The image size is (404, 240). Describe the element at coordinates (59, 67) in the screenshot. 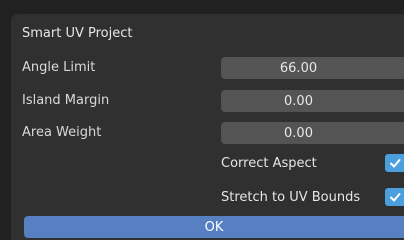

I see `angle-limit-label: Angle Limit` at that location.